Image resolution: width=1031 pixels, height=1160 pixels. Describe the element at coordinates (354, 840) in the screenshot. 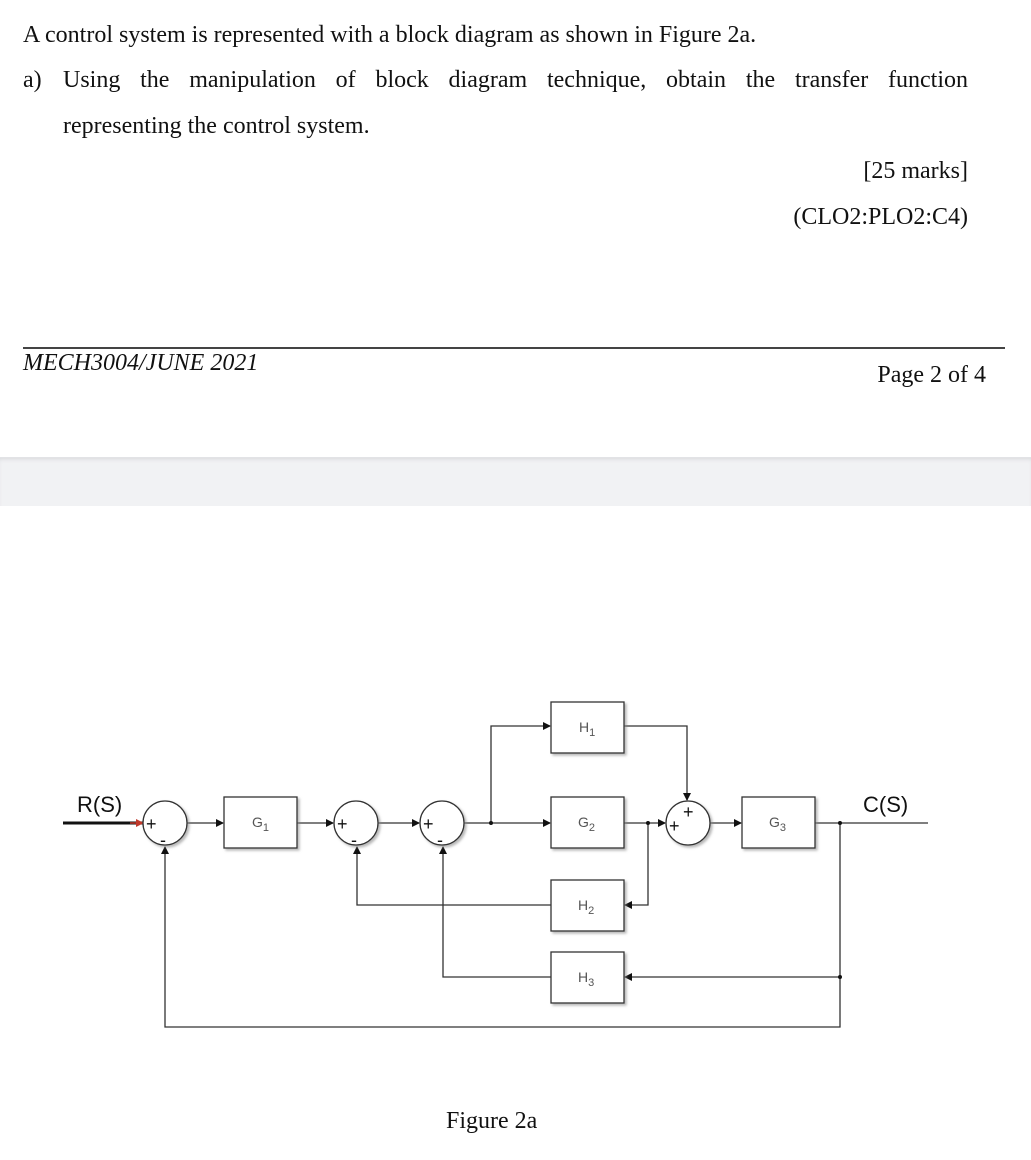

I see `s2-sign-minus: -` at that location.